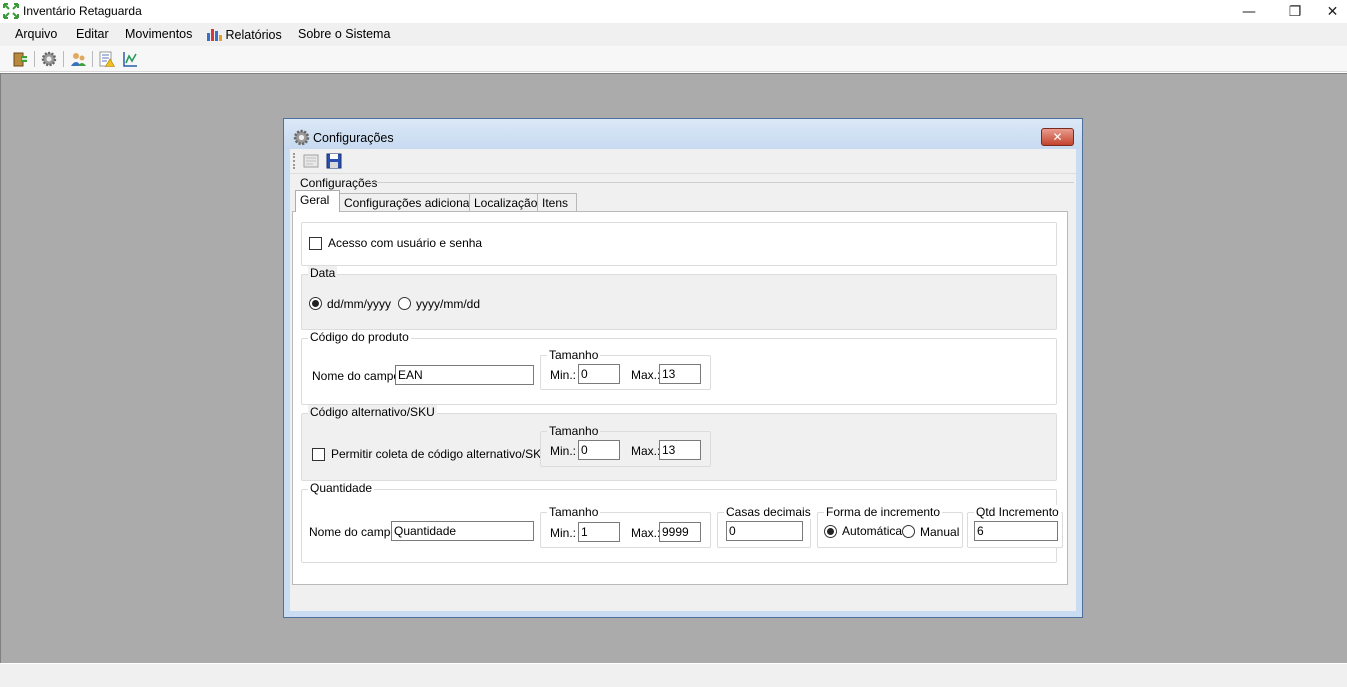  I want to click on qty-increment-legend: Qtd Incremento, so click(1017, 512).